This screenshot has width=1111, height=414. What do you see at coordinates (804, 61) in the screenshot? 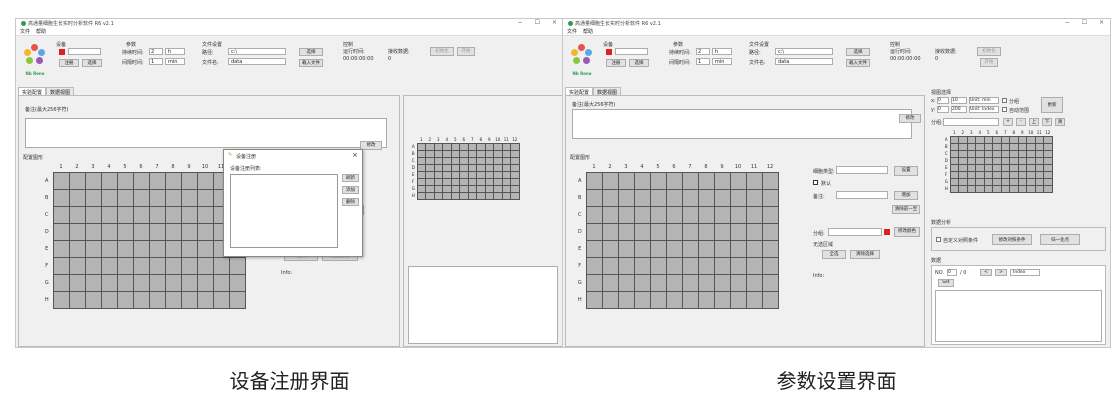
I see `filename-input: data` at bounding box center [804, 61].